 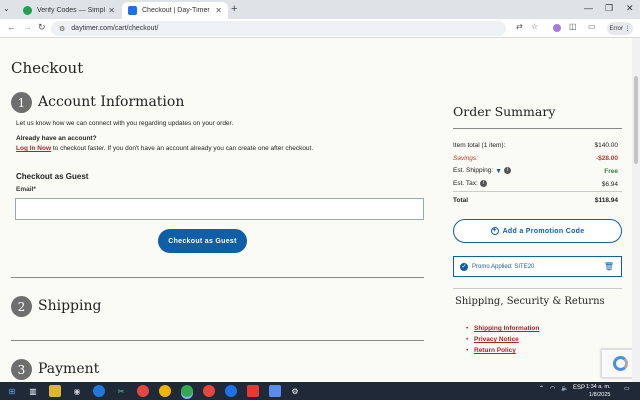 What do you see at coordinates (12, 391) in the screenshot?
I see `windows-start-icon: ⊞` at bounding box center [12, 391].